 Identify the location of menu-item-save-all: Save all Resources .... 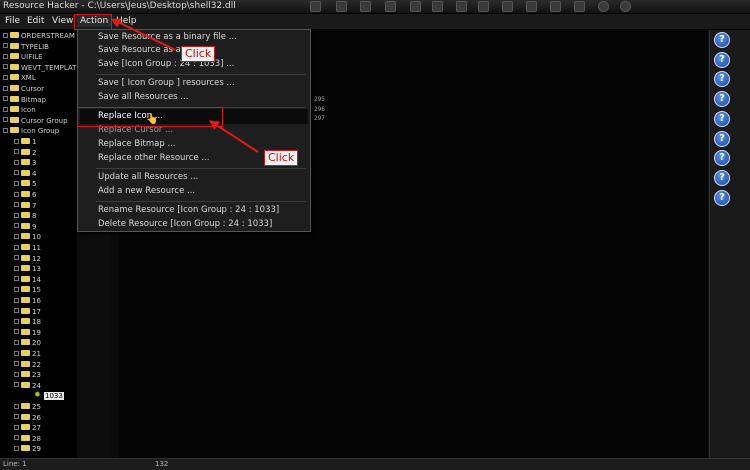
(143, 97).